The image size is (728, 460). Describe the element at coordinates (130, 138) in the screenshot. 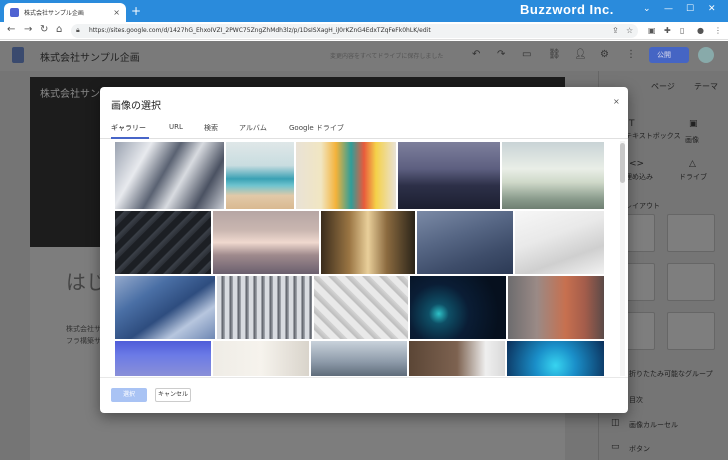

I see `active-tab-indicator` at that location.